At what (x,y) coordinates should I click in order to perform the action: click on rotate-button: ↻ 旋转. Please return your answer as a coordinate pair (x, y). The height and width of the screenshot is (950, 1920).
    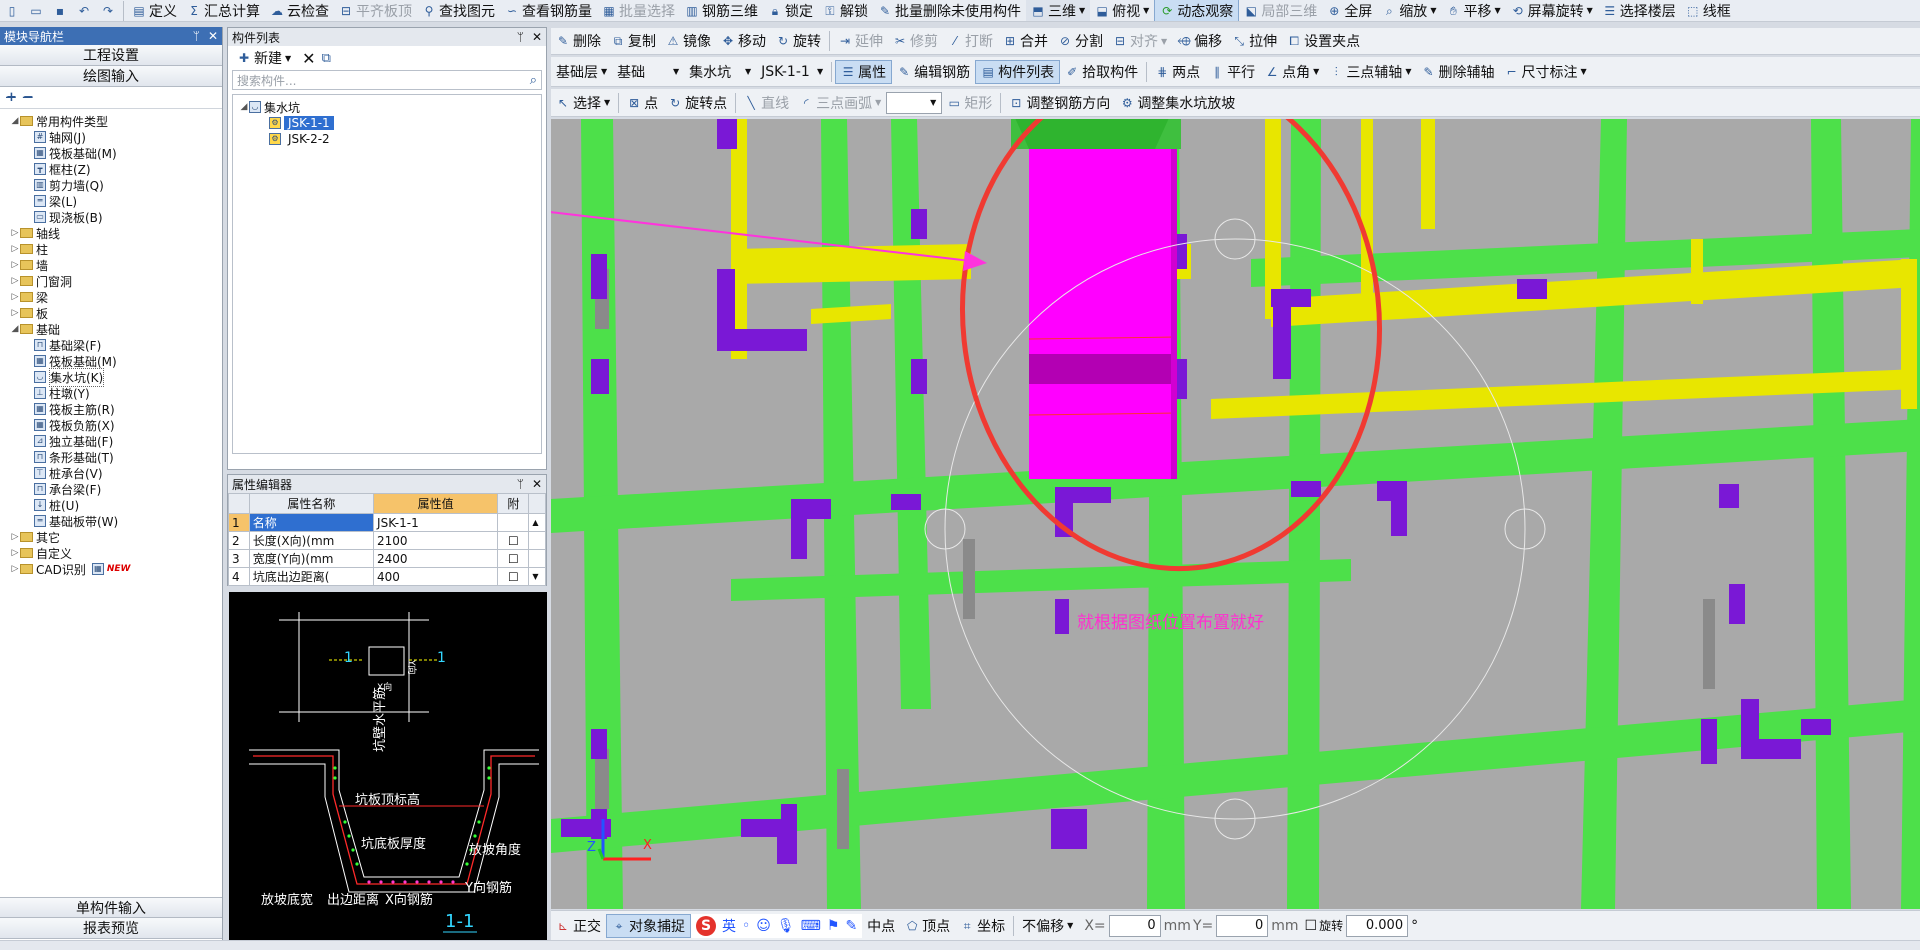
    Looking at the image, I should click on (798, 41).